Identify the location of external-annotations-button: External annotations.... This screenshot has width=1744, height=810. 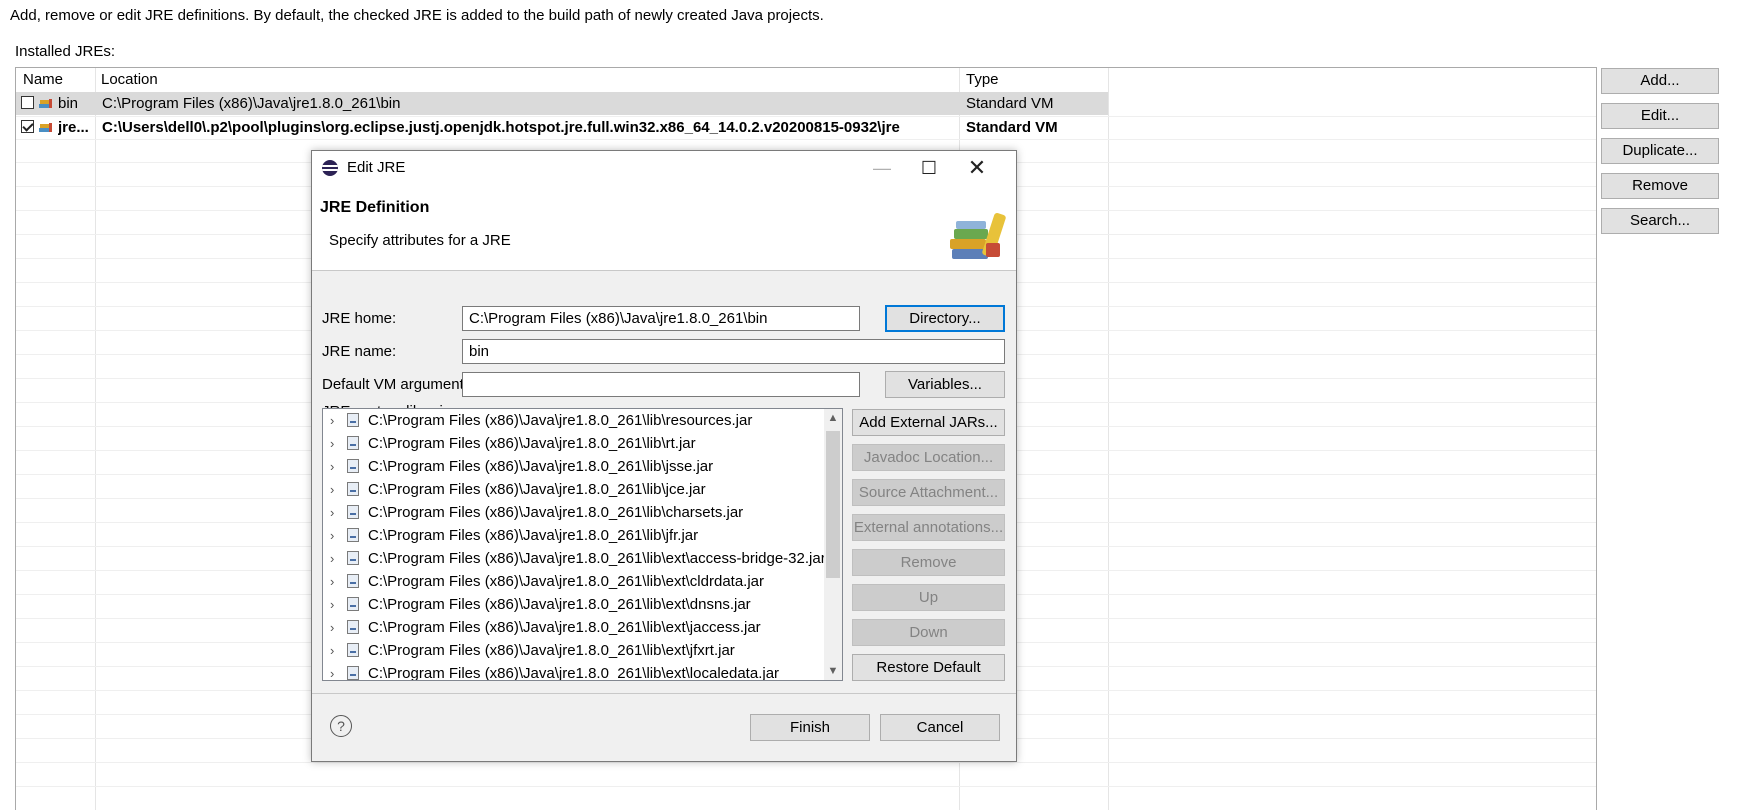
(928, 527).